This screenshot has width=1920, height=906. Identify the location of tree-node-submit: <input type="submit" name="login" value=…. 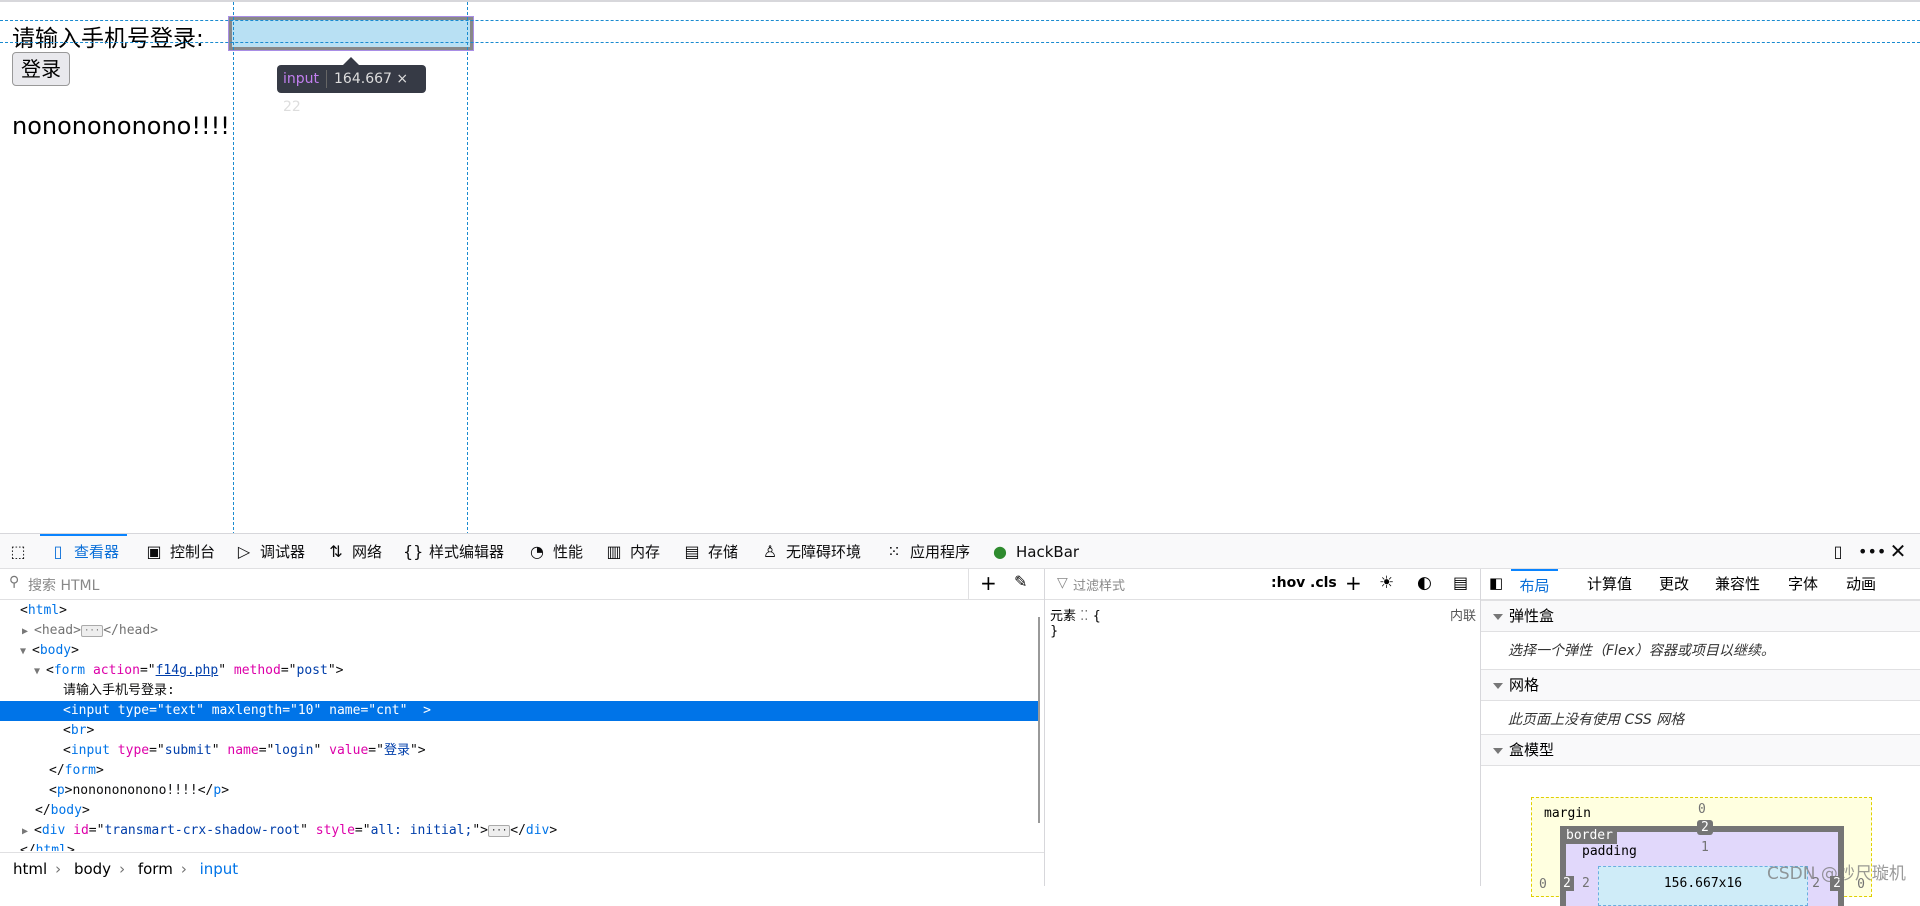
(520, 751).